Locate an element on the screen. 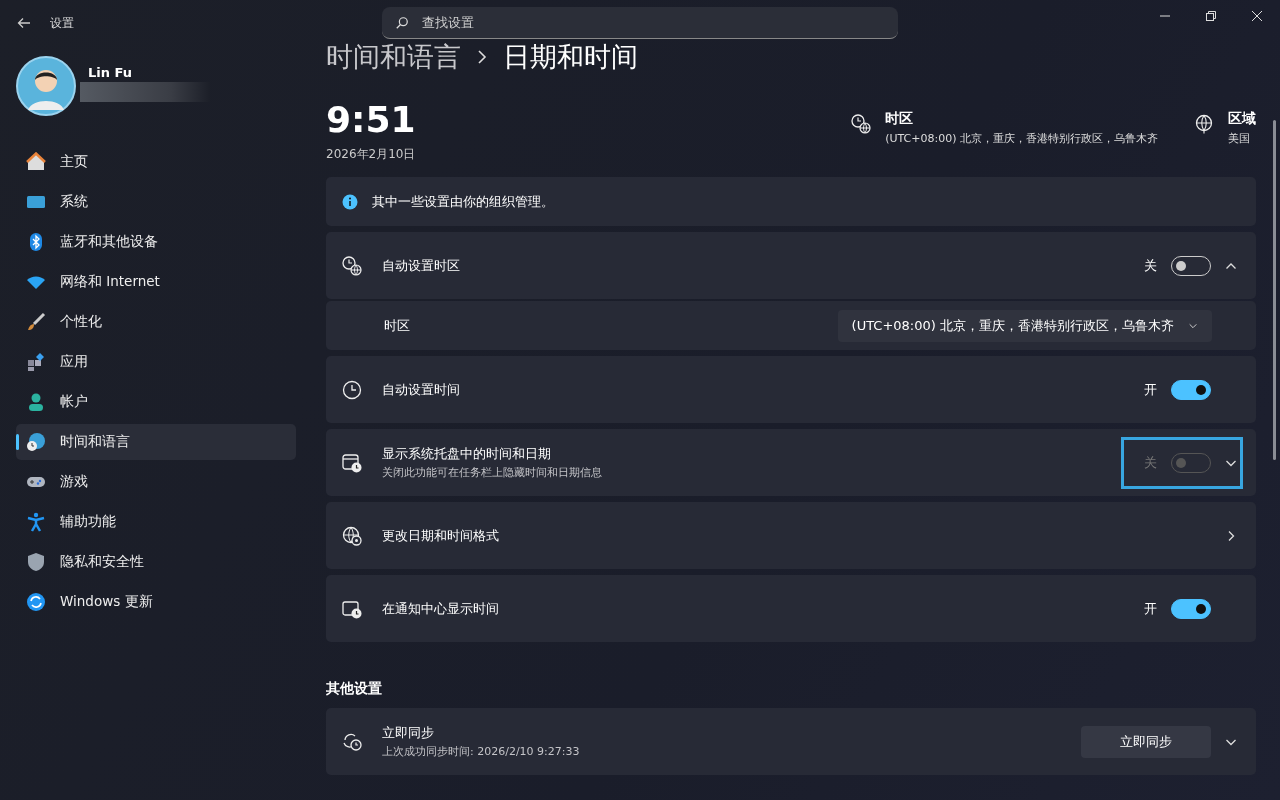  globe-icon is located at coordinates (1204, 124).